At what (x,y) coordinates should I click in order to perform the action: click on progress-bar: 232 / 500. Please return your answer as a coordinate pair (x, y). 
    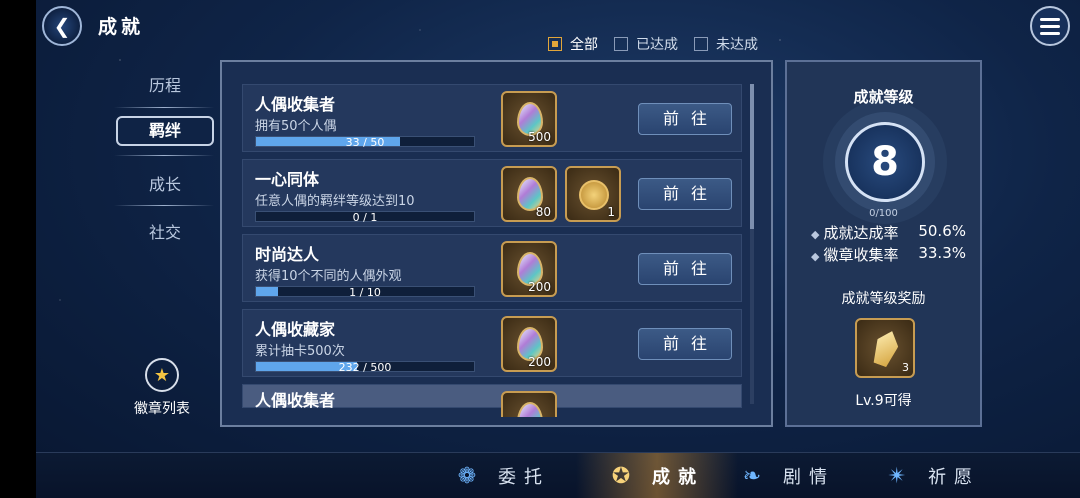
    Looking at the image, I should click on (365, 367).